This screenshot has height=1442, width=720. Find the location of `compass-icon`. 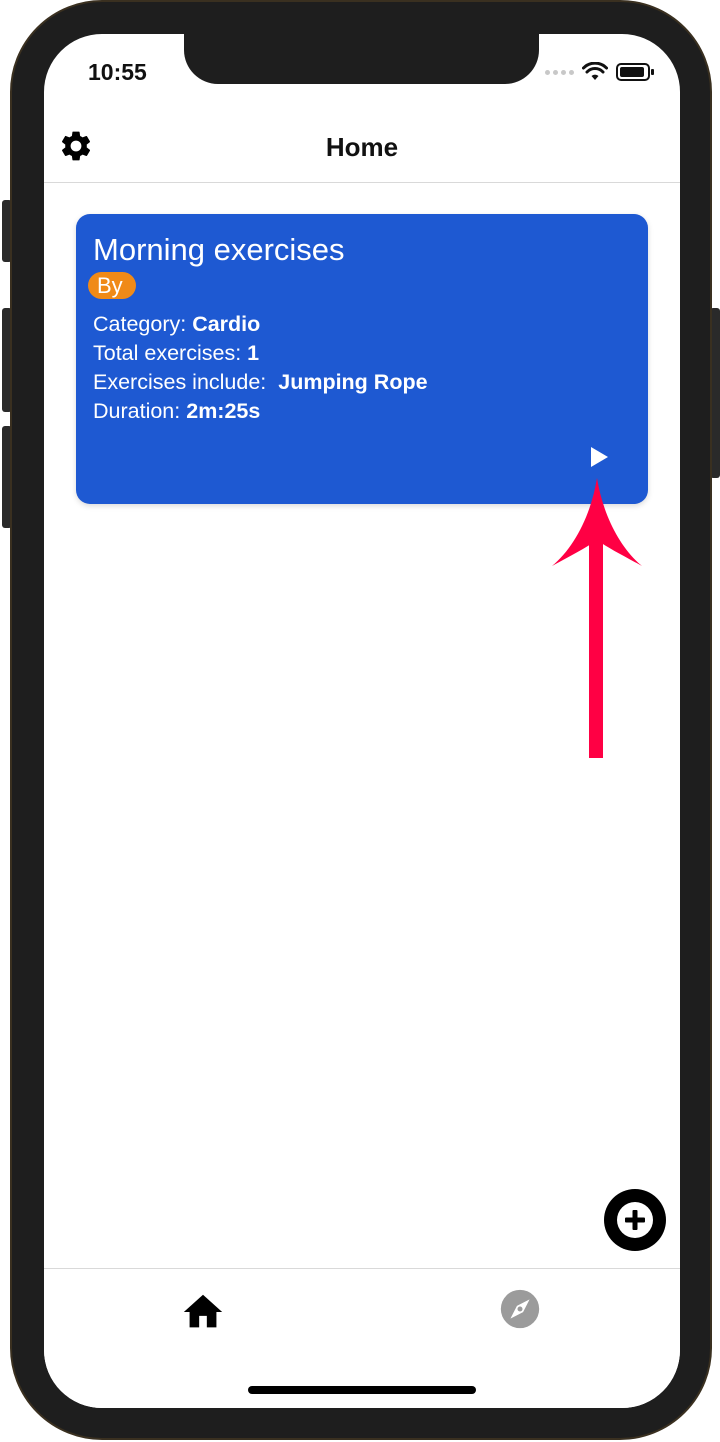

compass-icon is located at coordinates (520, 1309).